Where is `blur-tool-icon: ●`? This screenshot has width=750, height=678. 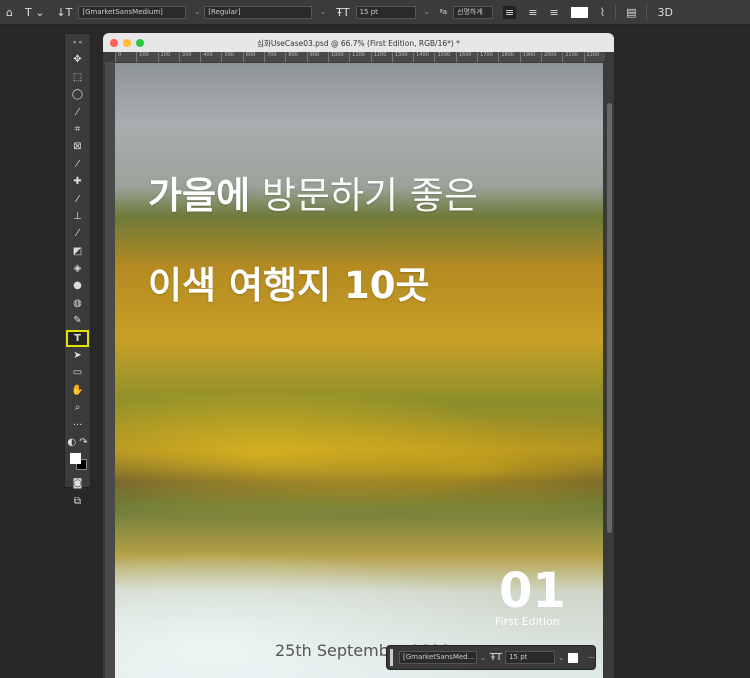 blur-tool-icon: ● is located at coordinates (77, 285).